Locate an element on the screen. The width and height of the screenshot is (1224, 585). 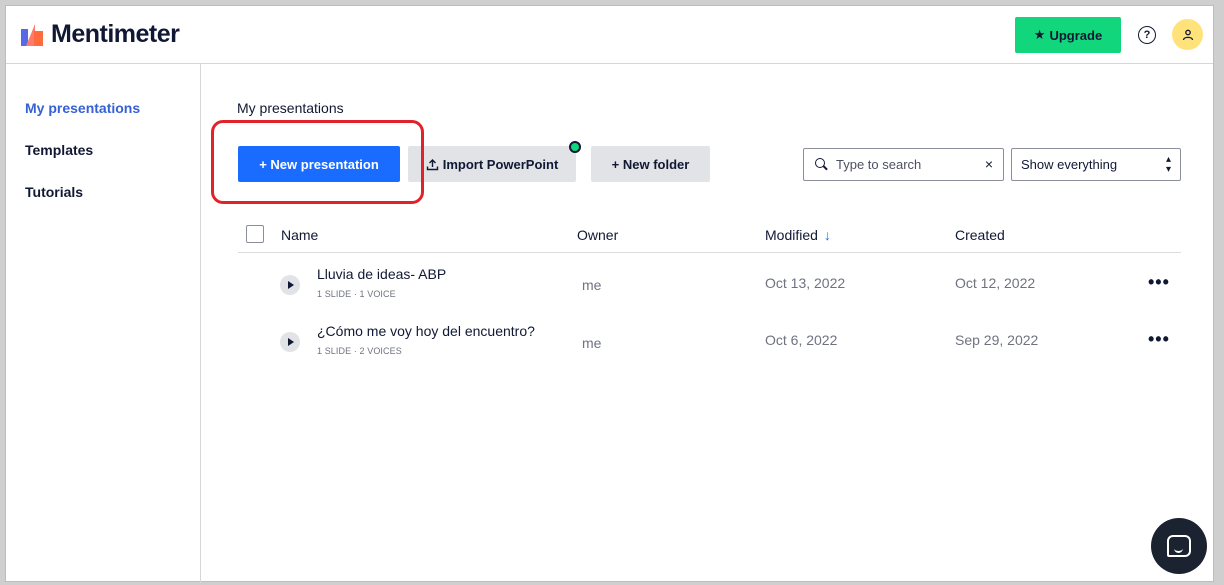
top-bar: Mentimeter ★ Upgrade ? is located at coordinates (609, 35).